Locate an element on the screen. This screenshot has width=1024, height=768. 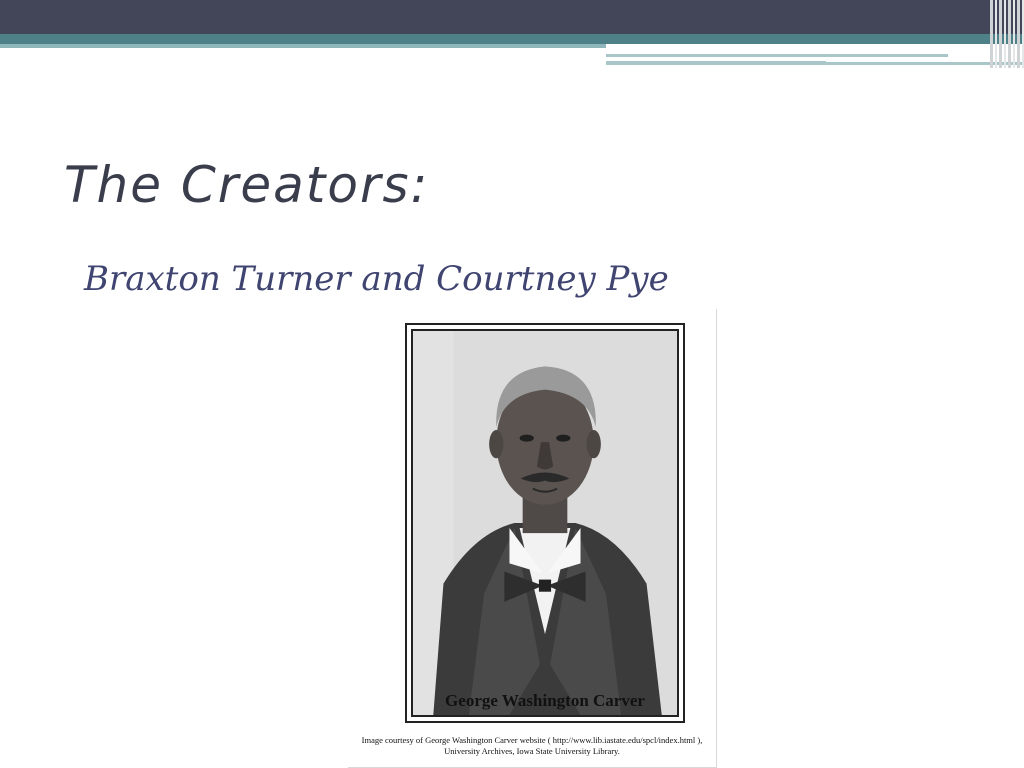
portrait-photo: George Washington Carver is located at coordinates (545, 523).